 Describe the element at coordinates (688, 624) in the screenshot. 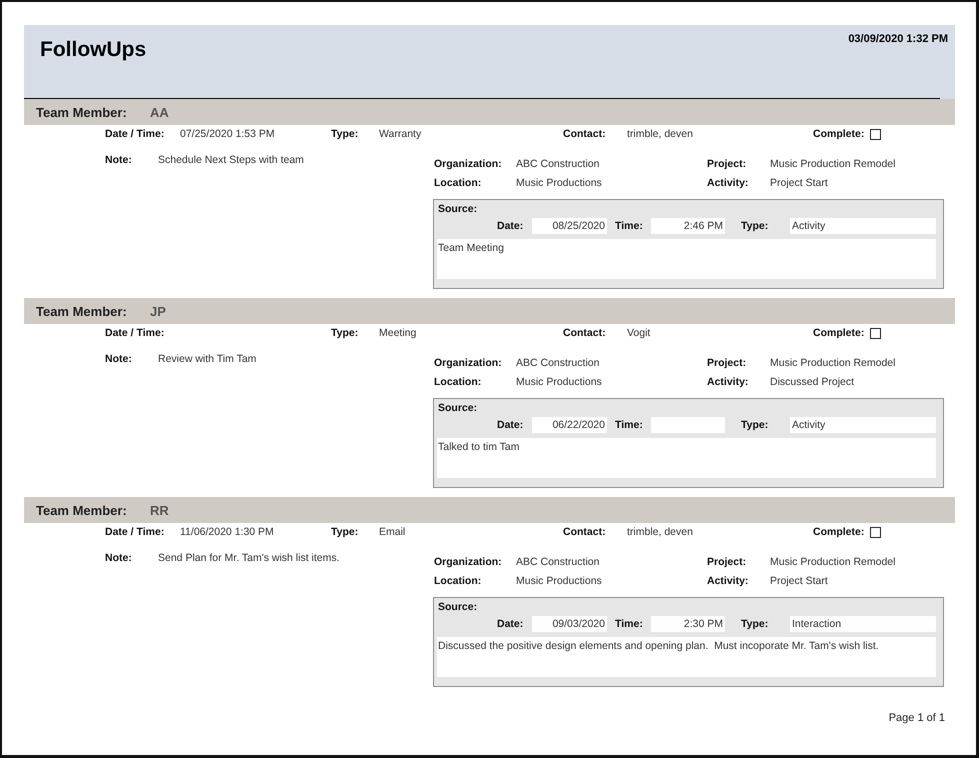

I see `output-field: 2:30 PM` at that location.